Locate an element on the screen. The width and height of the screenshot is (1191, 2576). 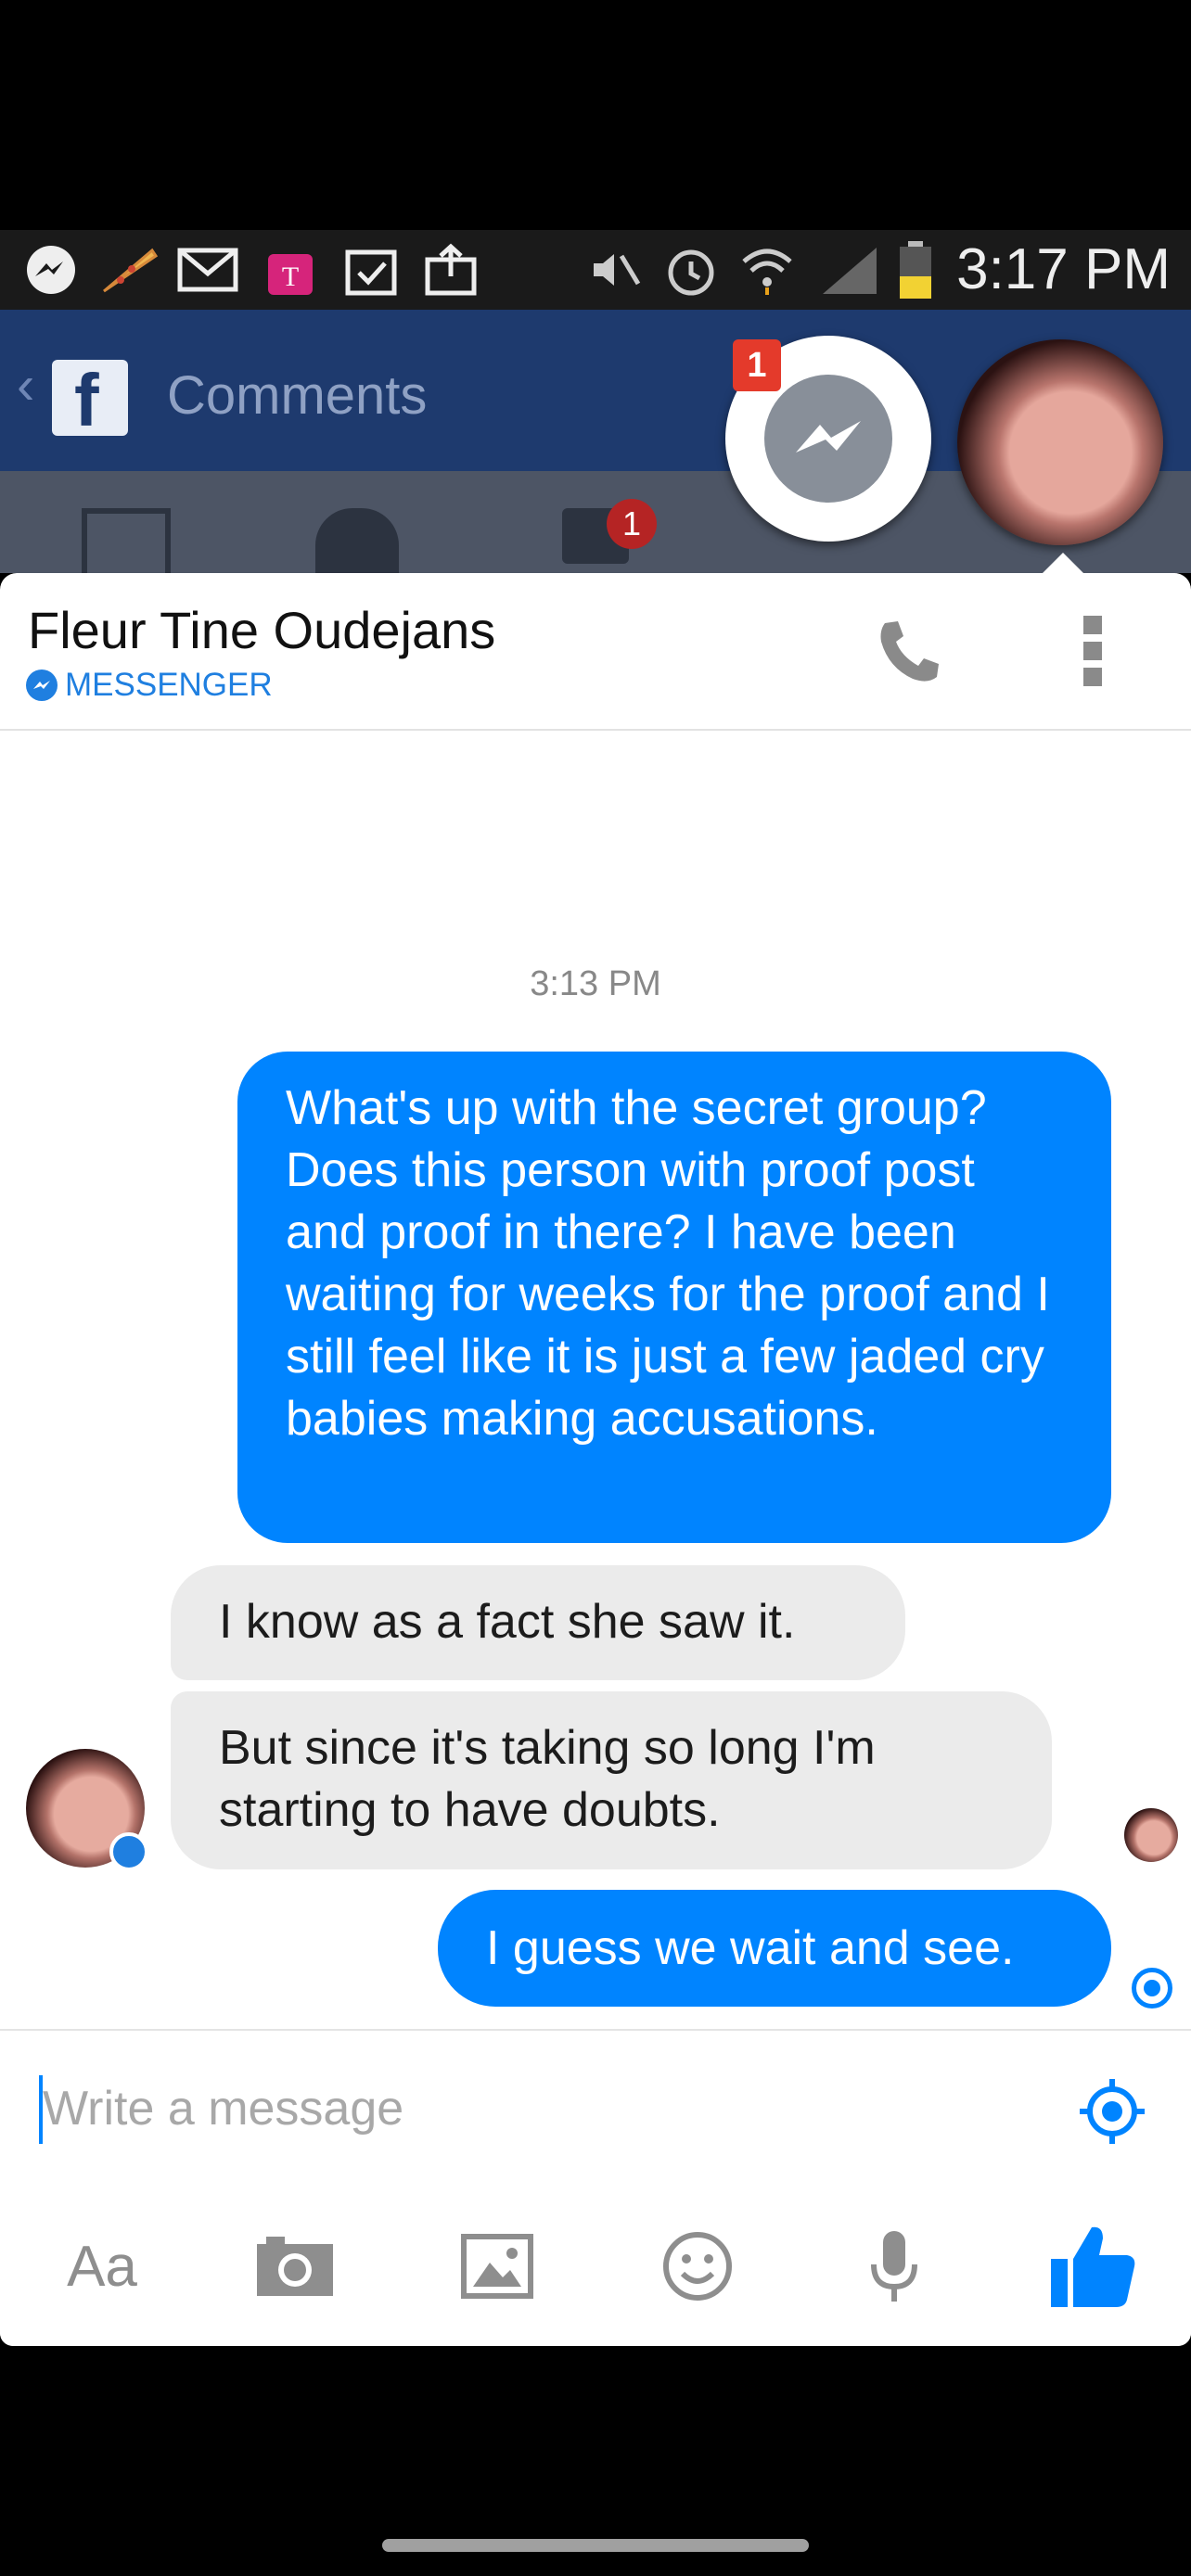
incoming-message: I know as a fact she saw it. is located at coordinates (538, 1622).